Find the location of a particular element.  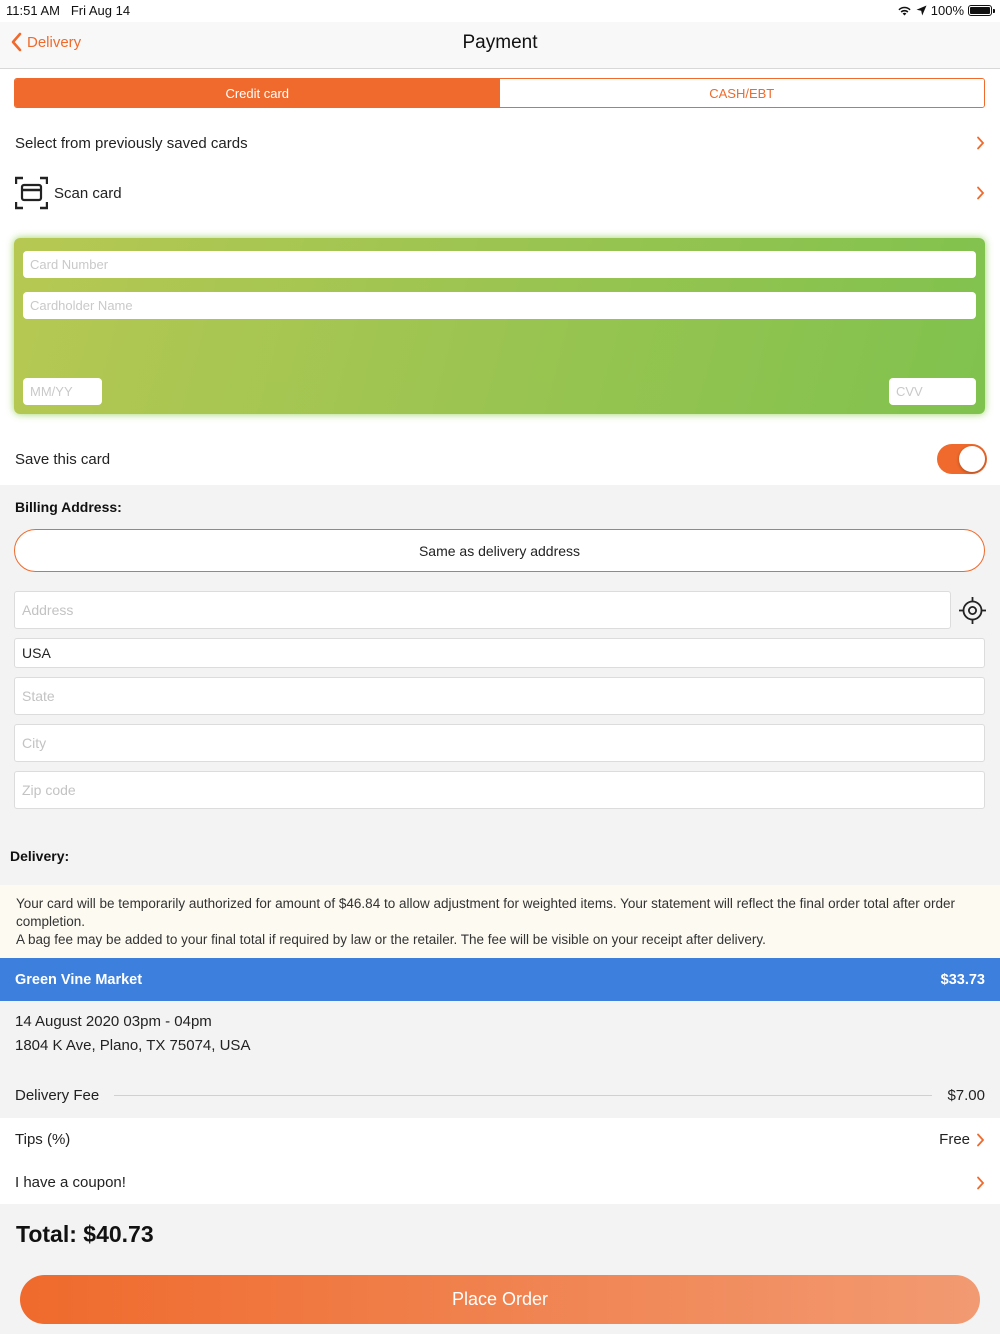

city-input is located at coordinates (499, 743).